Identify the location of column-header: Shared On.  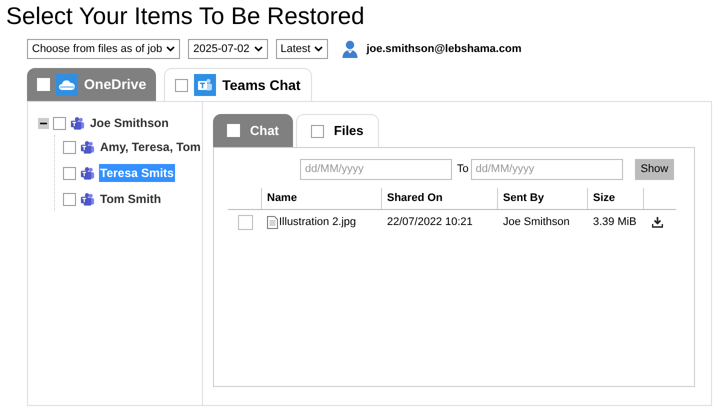
(415, 198).